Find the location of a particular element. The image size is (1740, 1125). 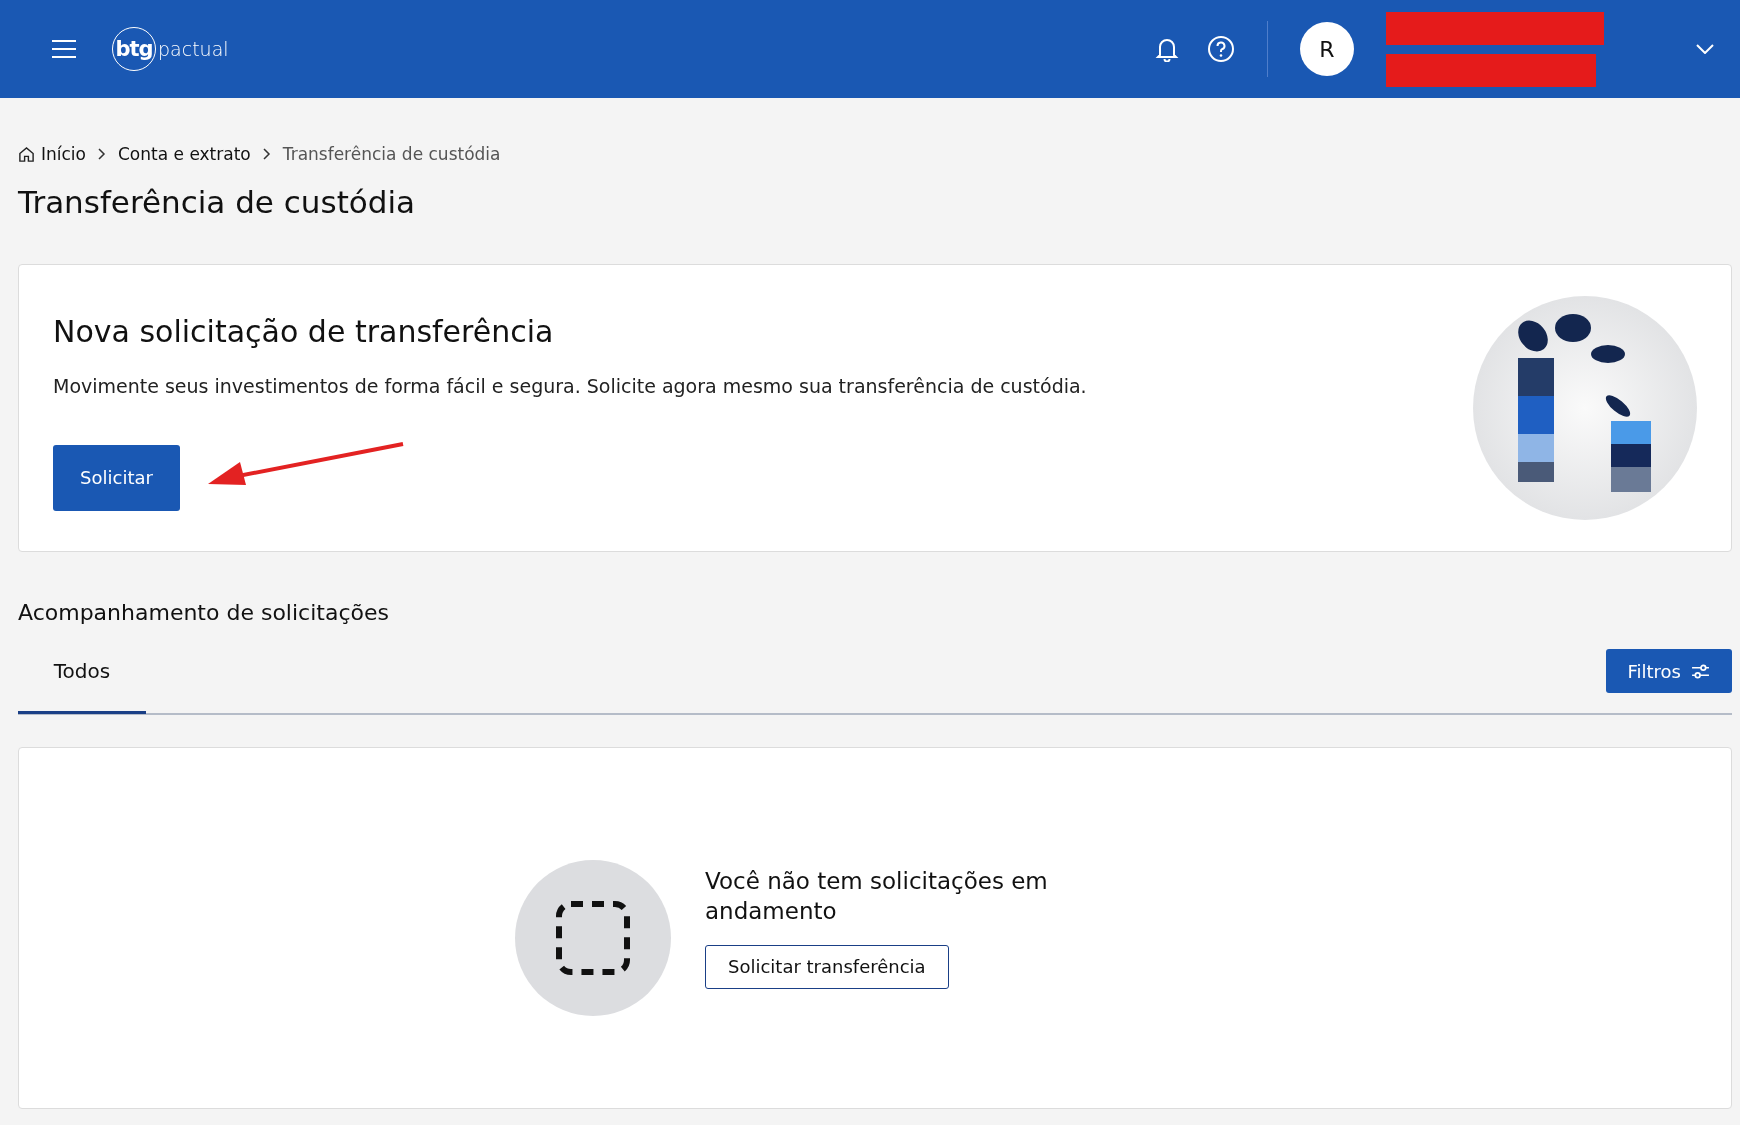

empty-message: Você não tem solicitações em andamento is located at coordinates (877, 896).